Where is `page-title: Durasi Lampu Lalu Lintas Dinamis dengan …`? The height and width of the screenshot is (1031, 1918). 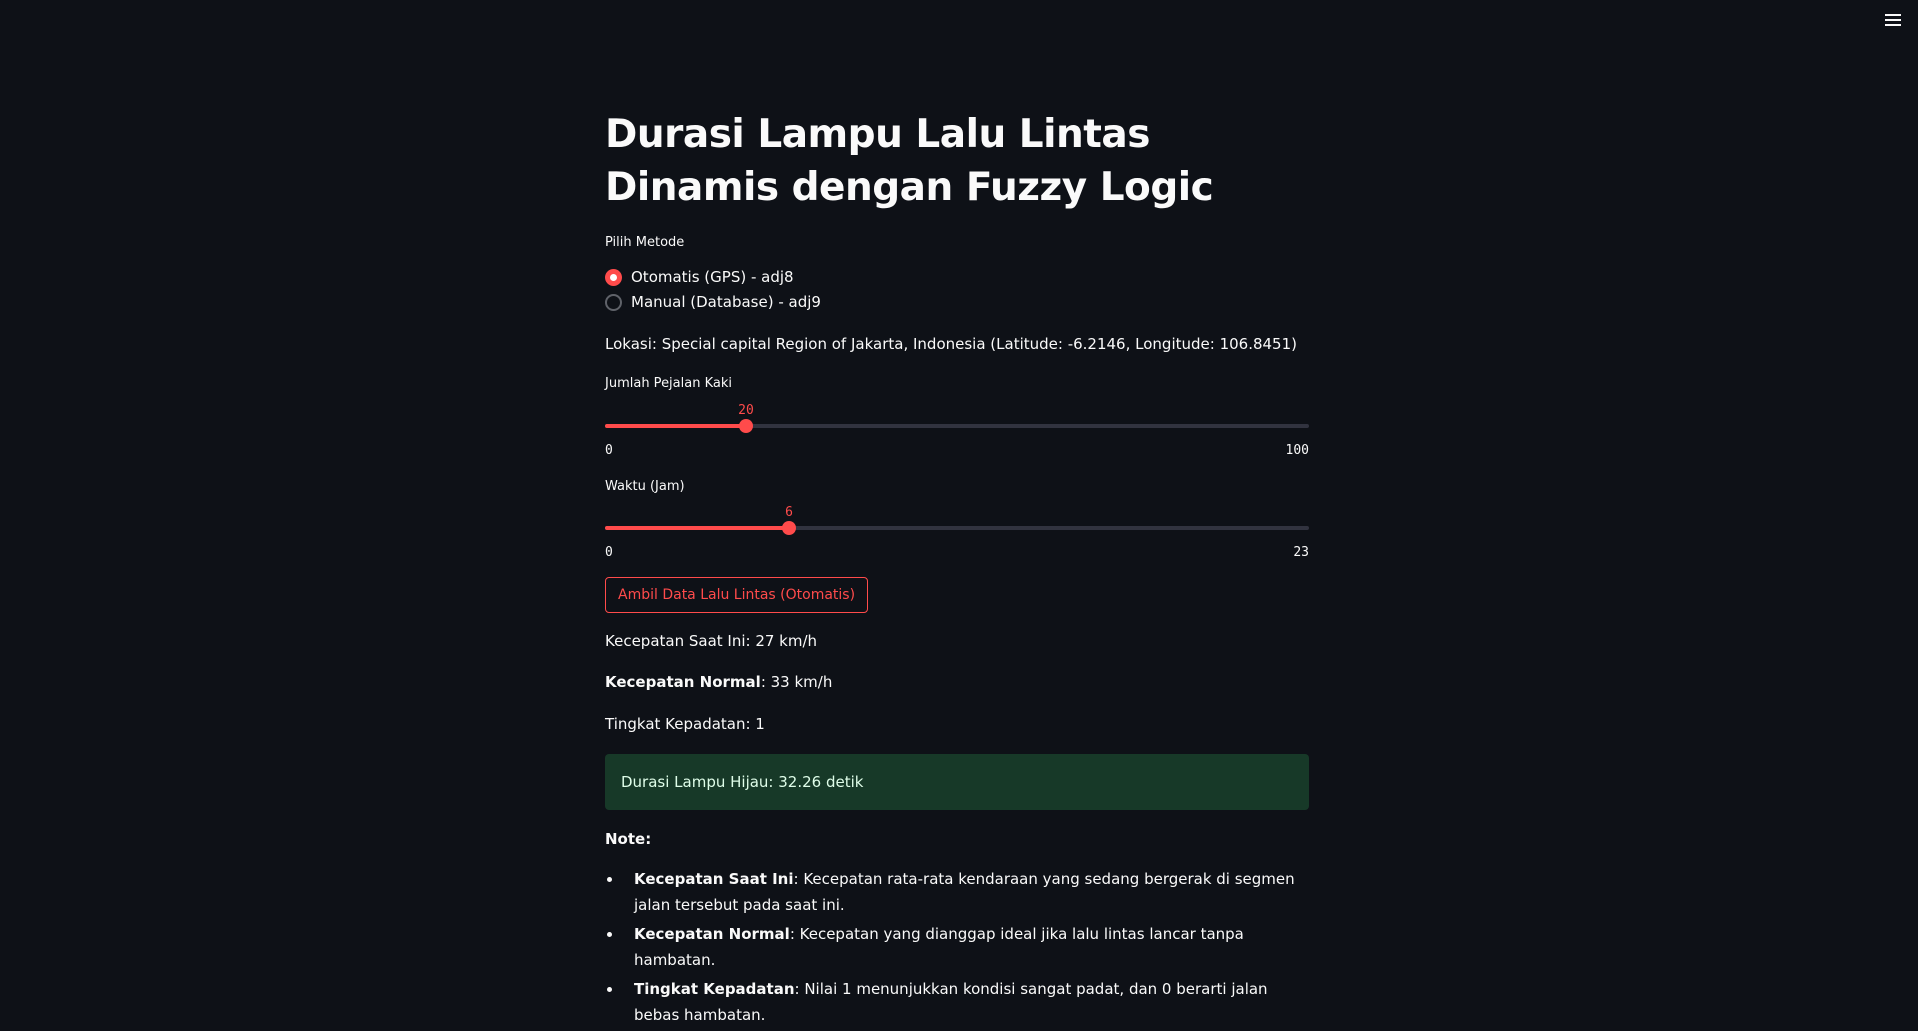
page-title: Durasi Lampu Lalu Lintas Dinamis dengan … is located at coordinates (909, 161).